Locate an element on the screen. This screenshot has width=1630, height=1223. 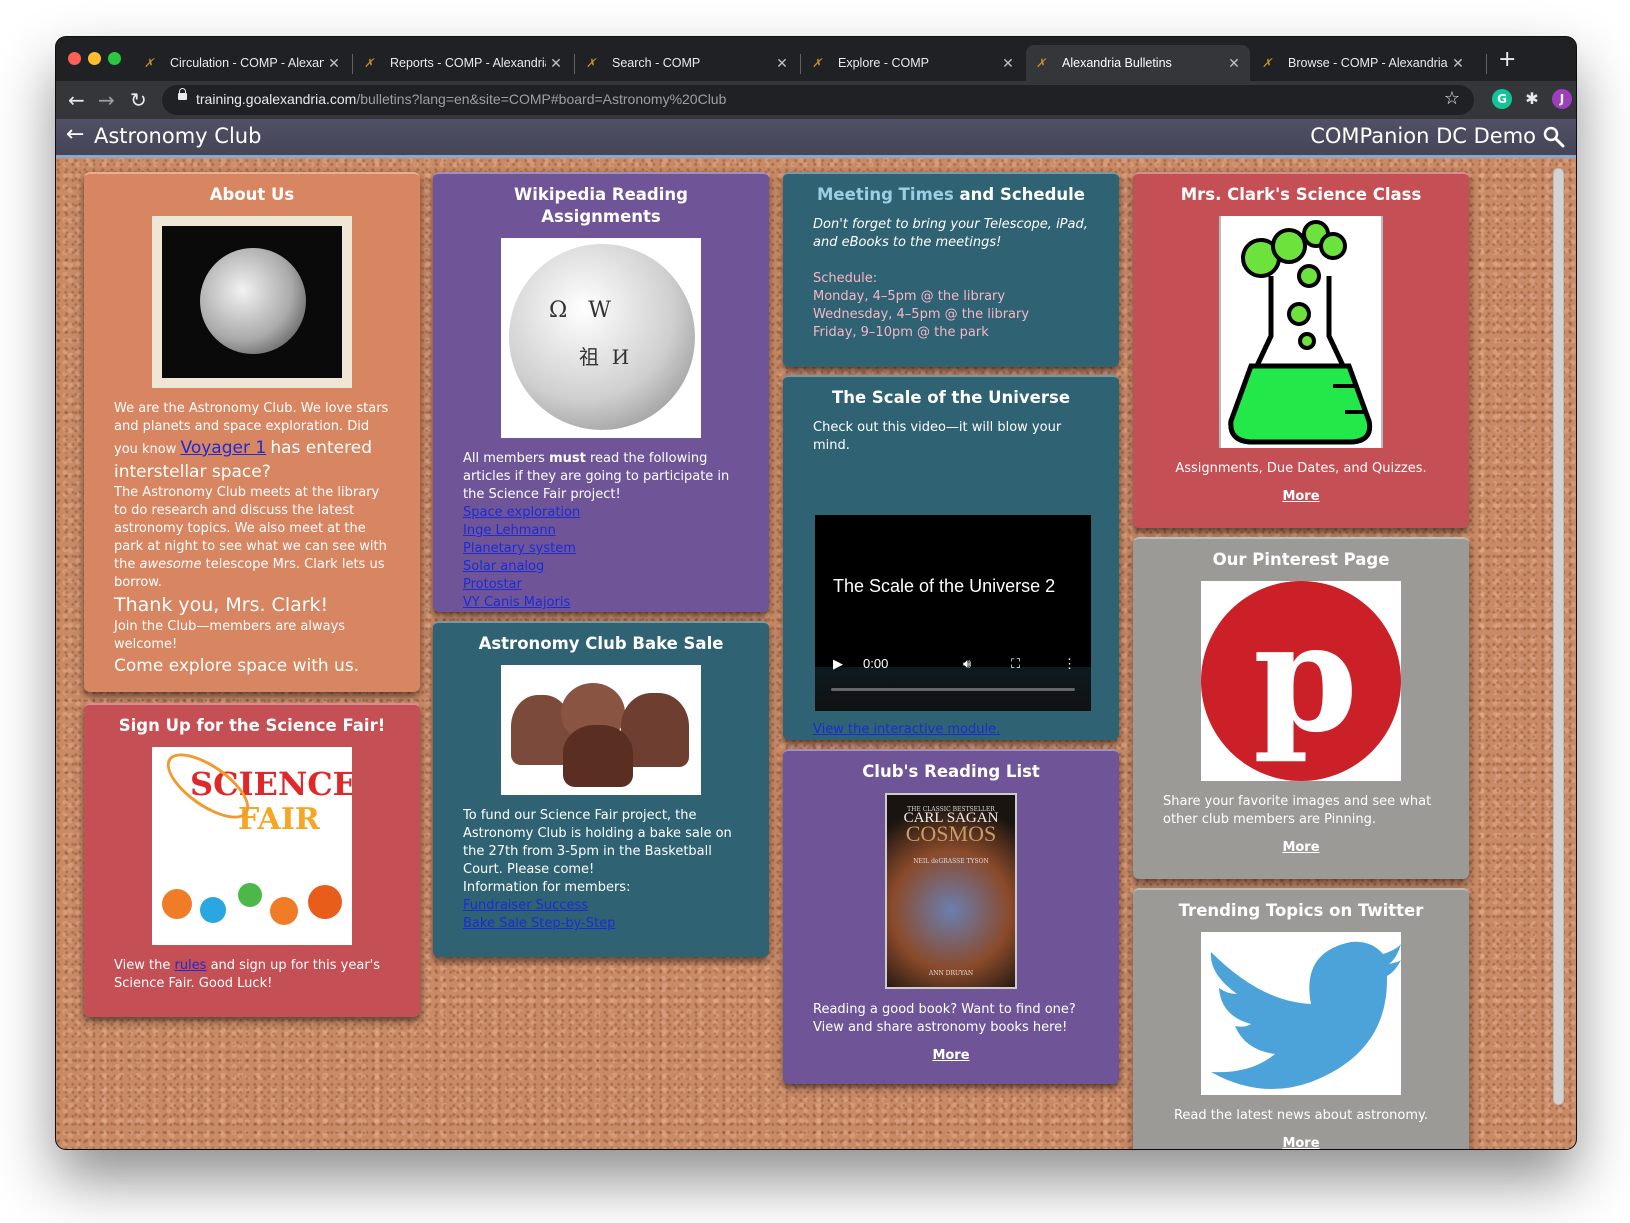
pinterest-logo: p is located at coordinates (1301, 681).